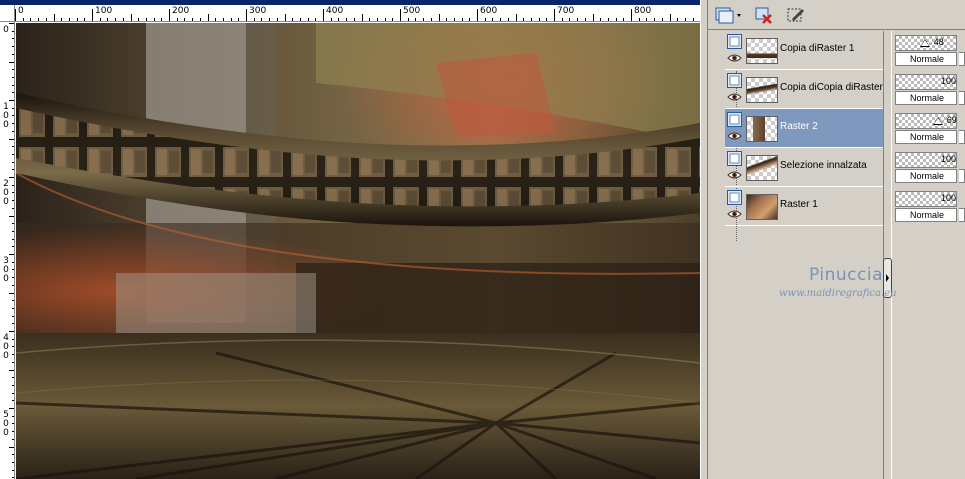  Describe the element at coordinates (357, 11) in the screenshot. I see `horizontal-ruler: 0 100 200 300 400 500 600 700 800` at that location.